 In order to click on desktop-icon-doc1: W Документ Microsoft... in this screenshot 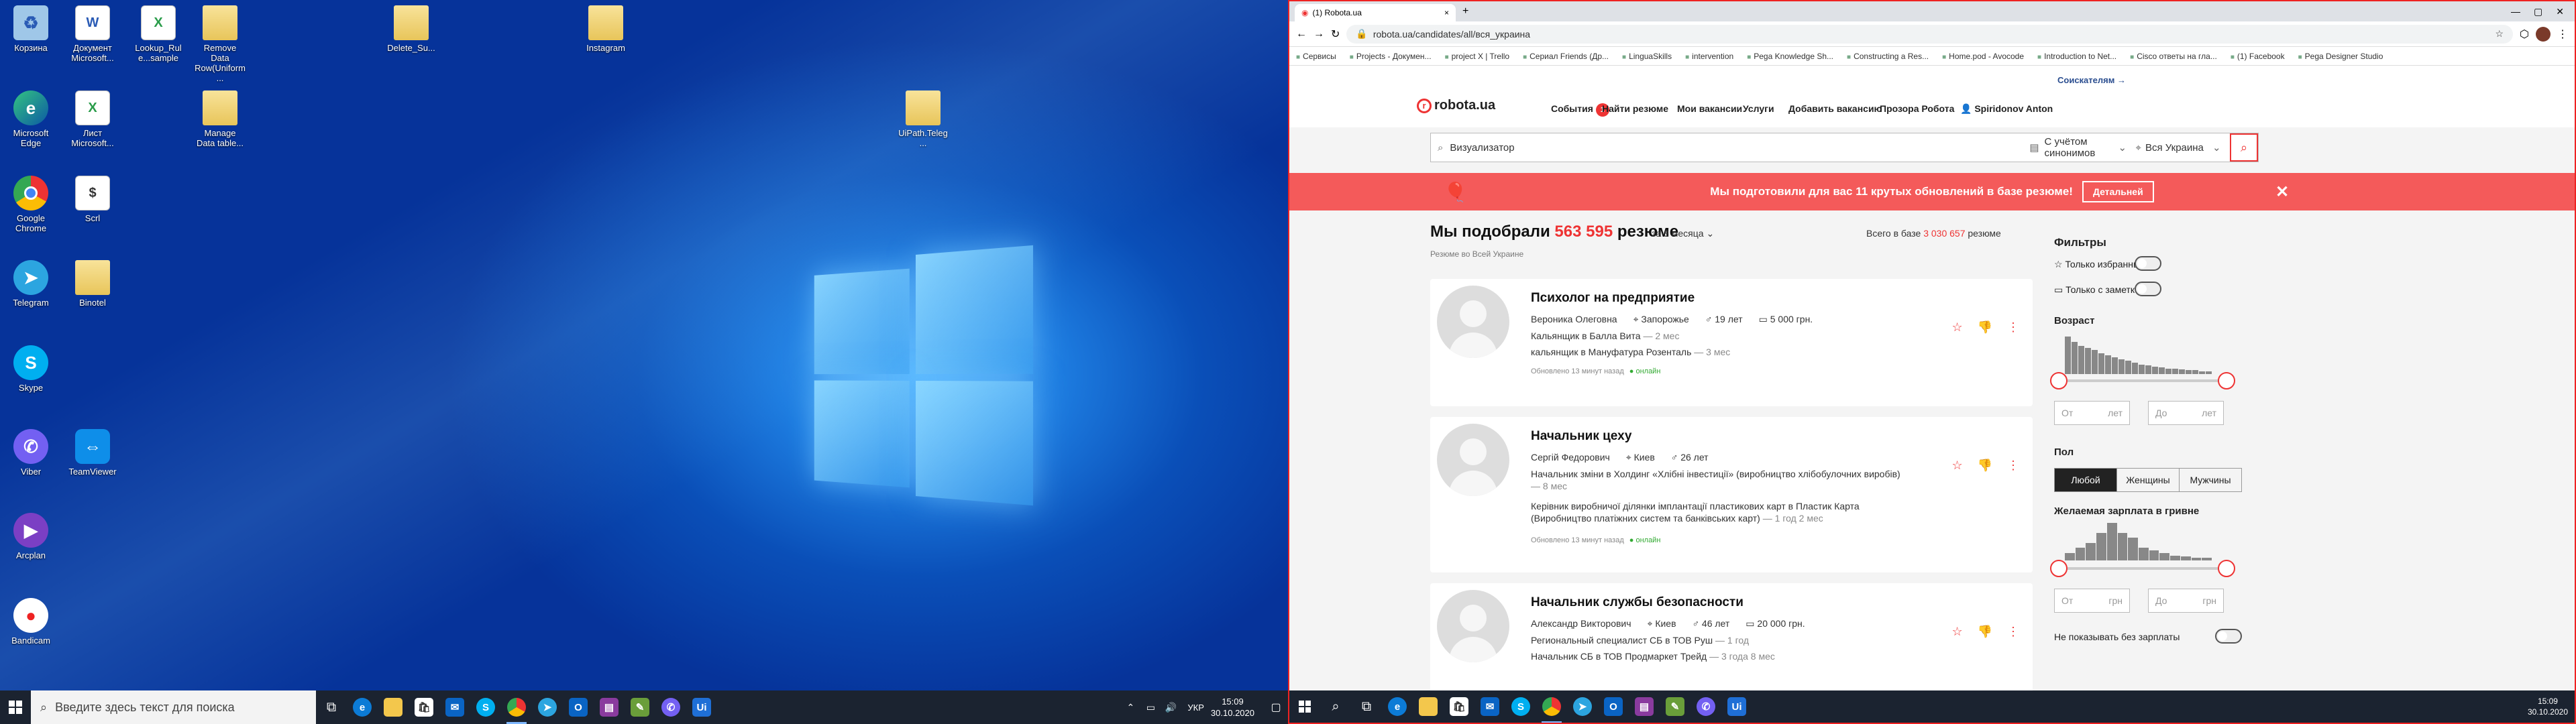, I will do `click(92, 34)`.